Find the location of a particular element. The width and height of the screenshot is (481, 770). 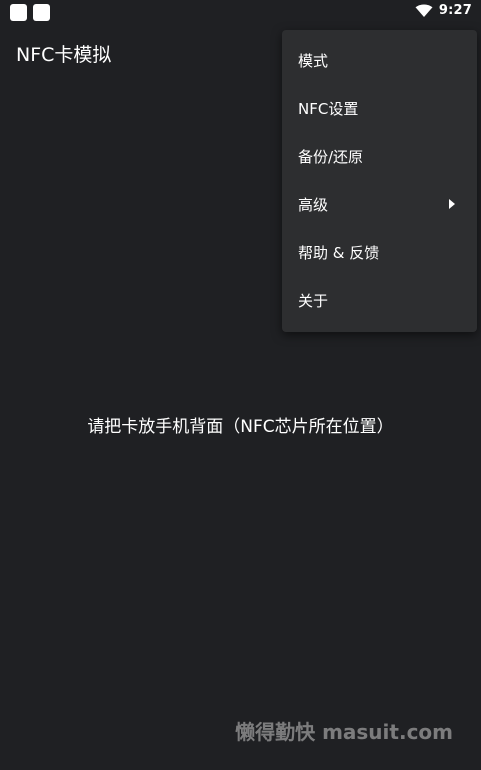

menu-item-about: 关于 is located at coordinates (379, 300).